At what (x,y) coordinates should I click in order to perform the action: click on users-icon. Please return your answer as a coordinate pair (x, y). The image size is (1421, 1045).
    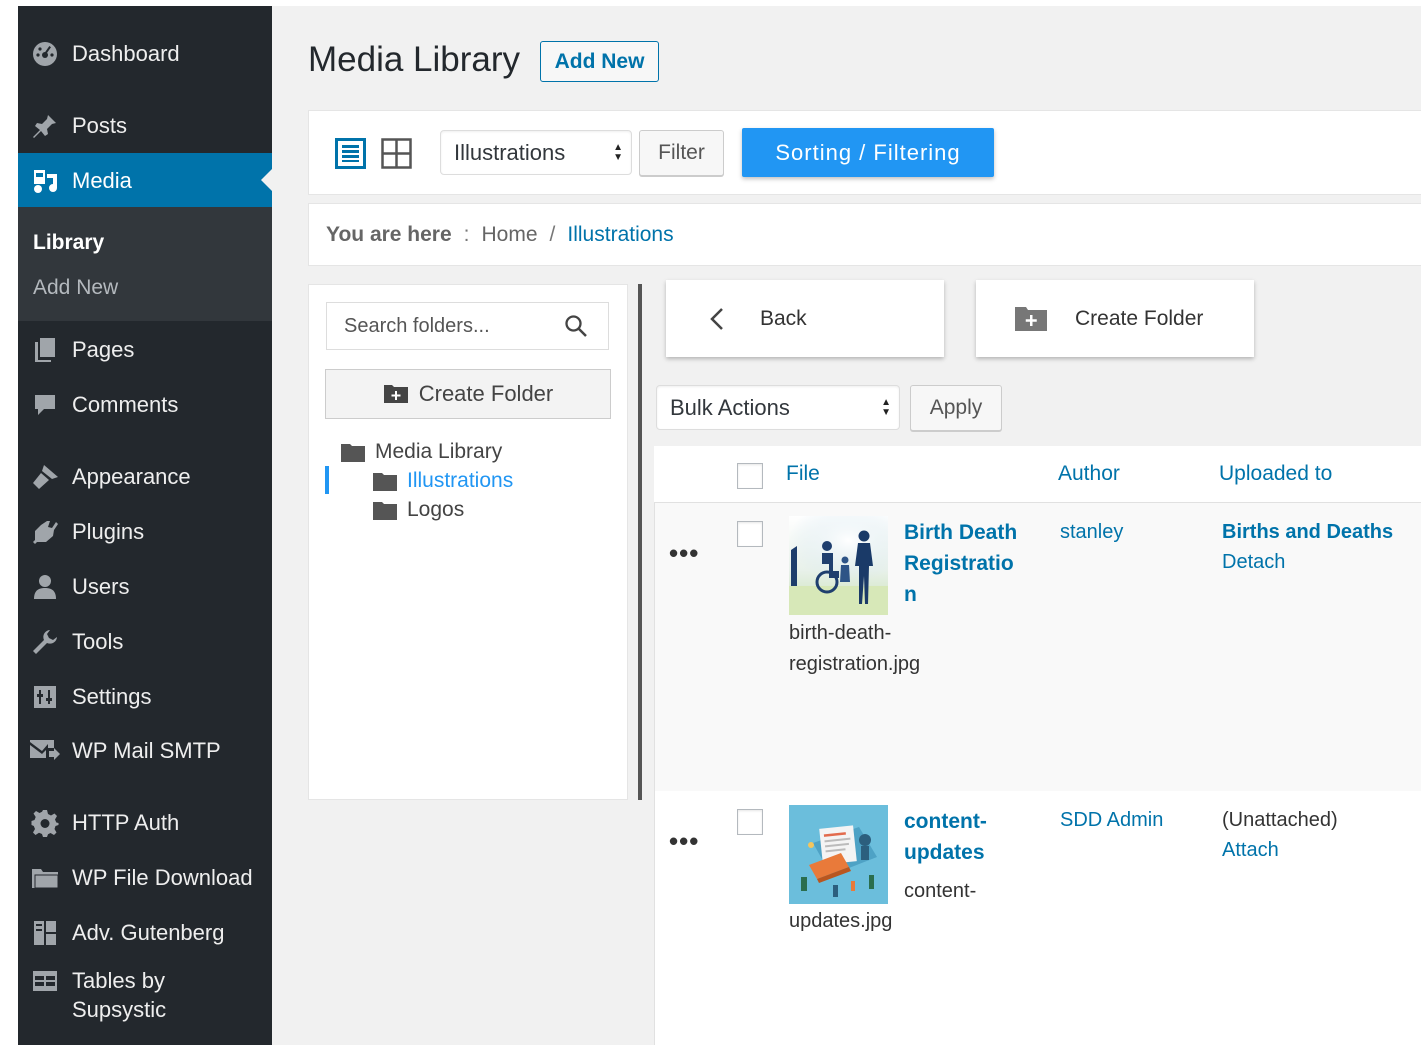
    Looking at the image, I should click on (45, 587).